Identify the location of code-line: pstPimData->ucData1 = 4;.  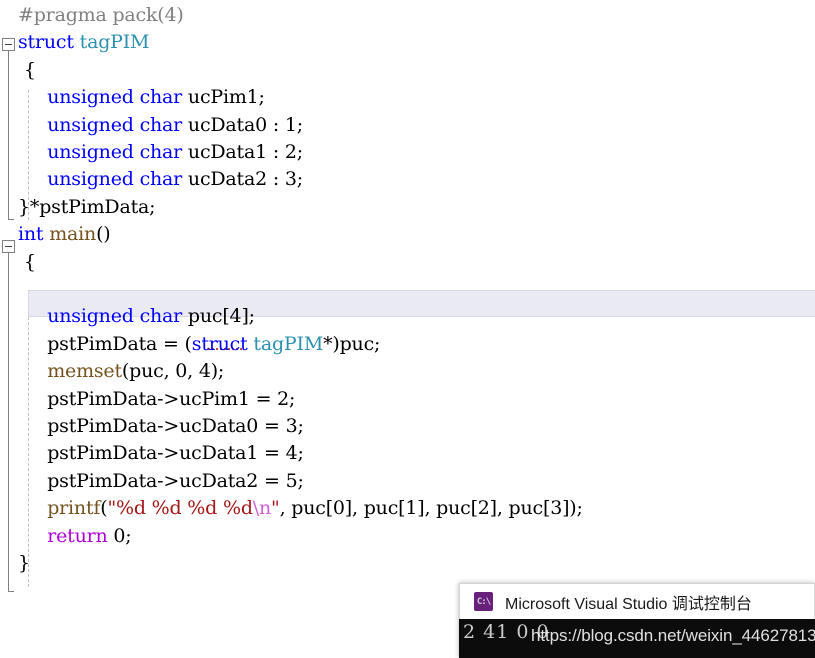
(407, 453).